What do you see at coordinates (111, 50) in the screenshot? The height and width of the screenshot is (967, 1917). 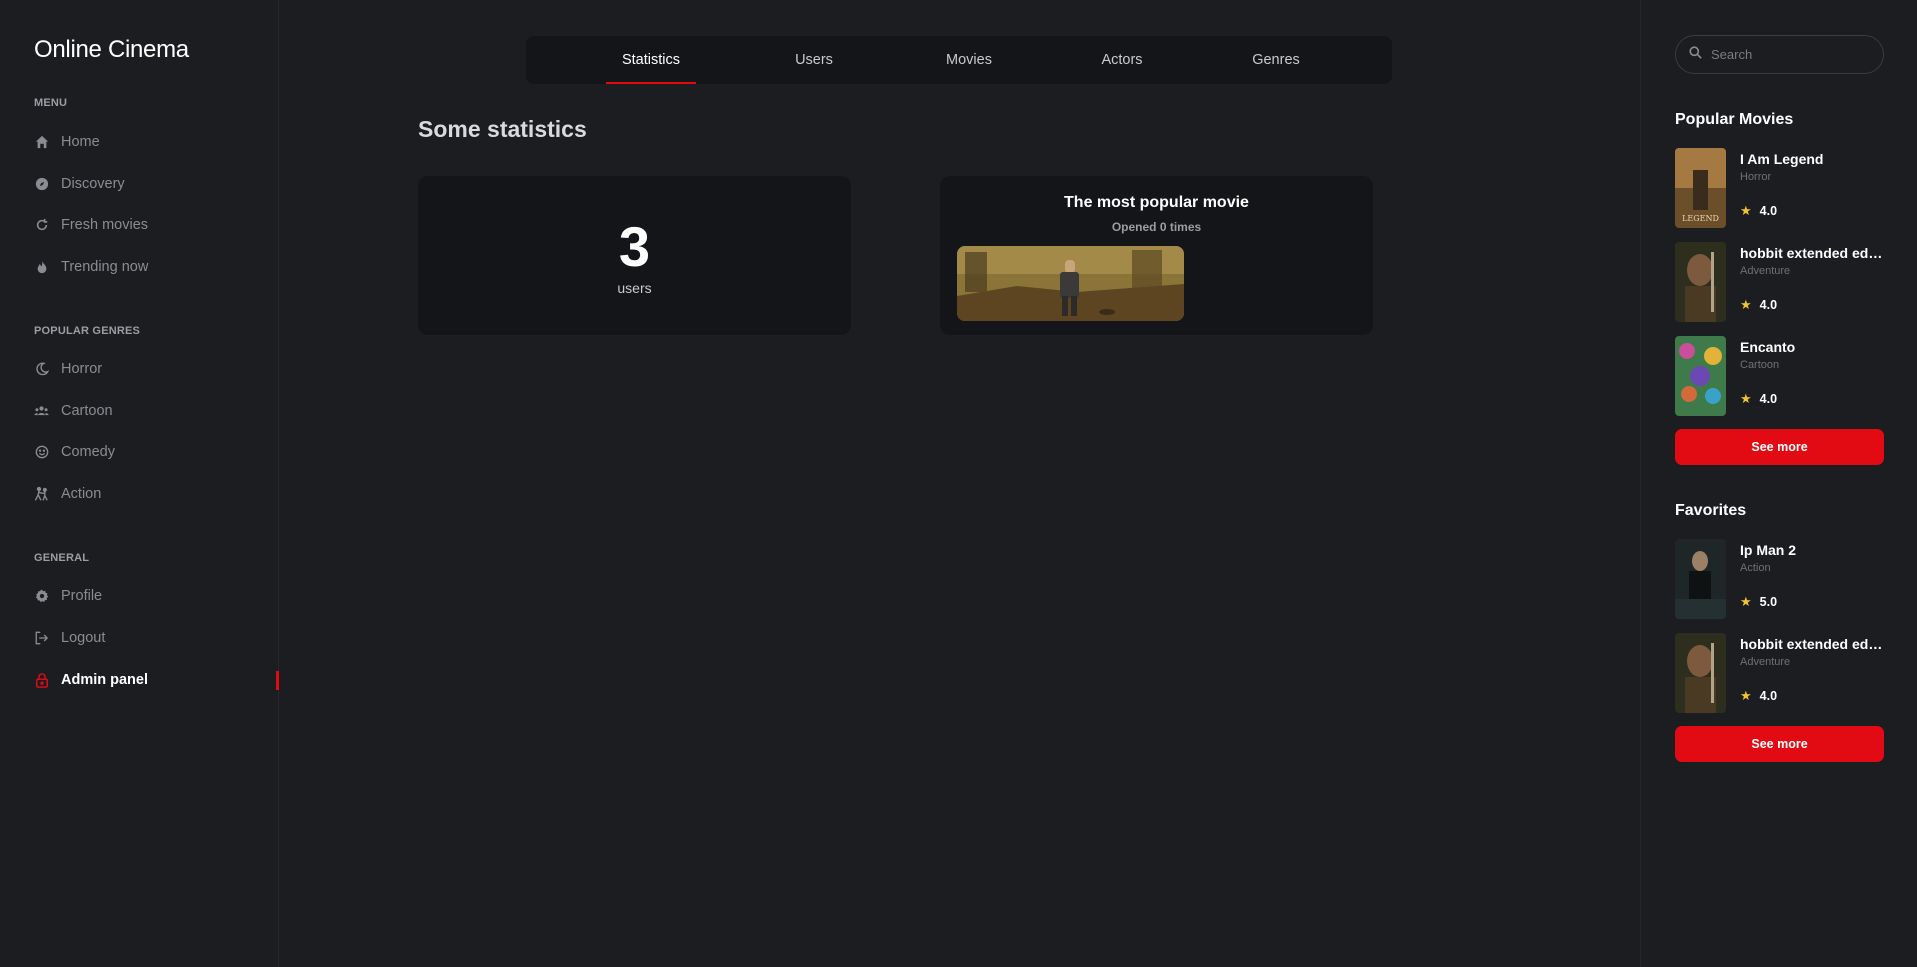 I see `app-logo: Online Cinema` at bounding box center [111, 50].